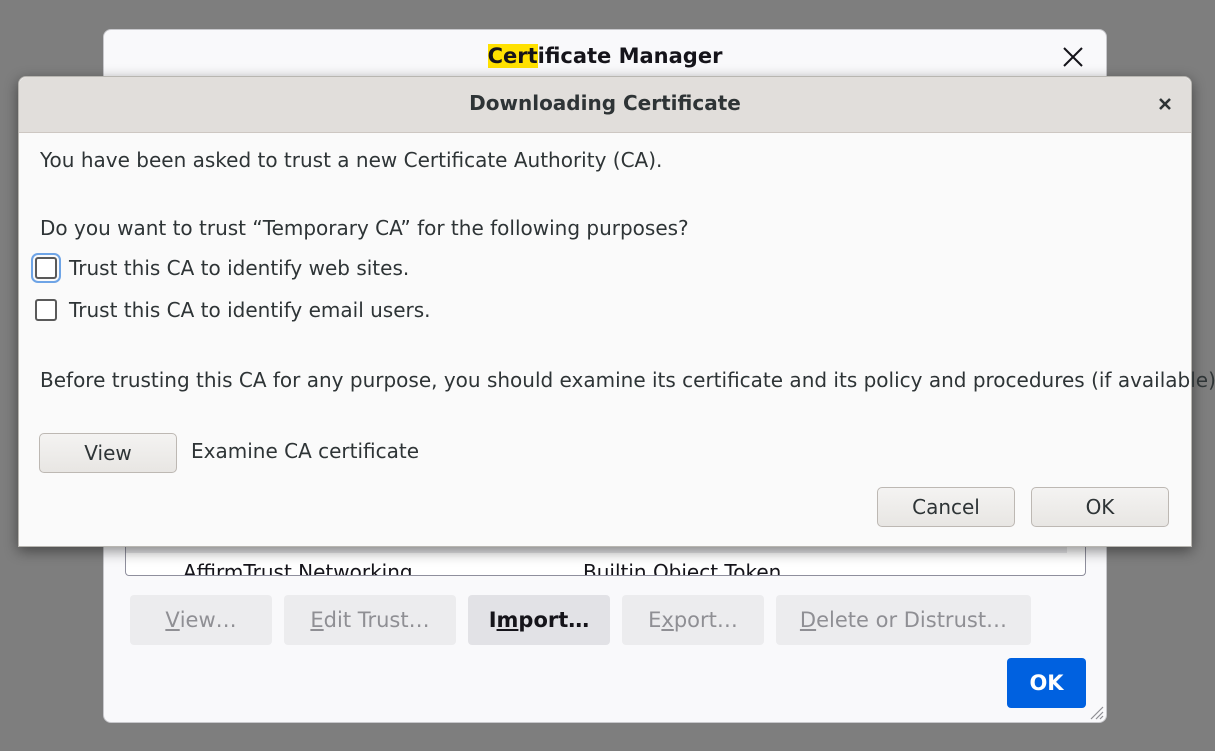 This screenshot has width=1215, height=751. I want to click on dialog-title: Downloading Certificate, so click(605, 103).